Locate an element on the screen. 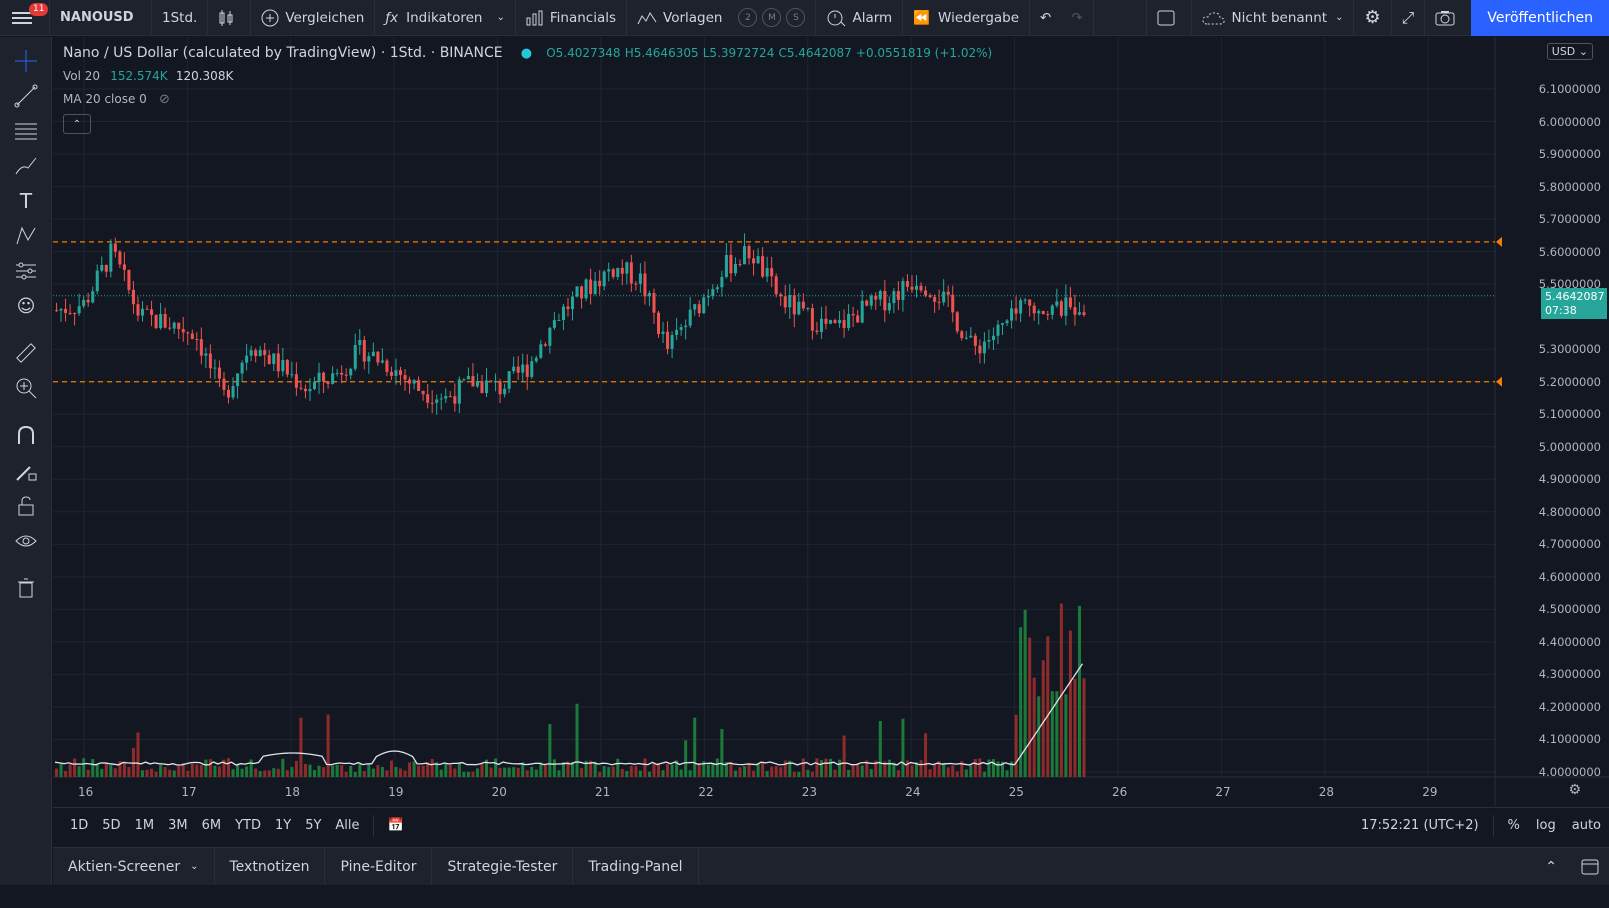 Image resolution: width=1609 pixels, height=908 pixels. trend-line-tool is located at coordinates (26, 96).